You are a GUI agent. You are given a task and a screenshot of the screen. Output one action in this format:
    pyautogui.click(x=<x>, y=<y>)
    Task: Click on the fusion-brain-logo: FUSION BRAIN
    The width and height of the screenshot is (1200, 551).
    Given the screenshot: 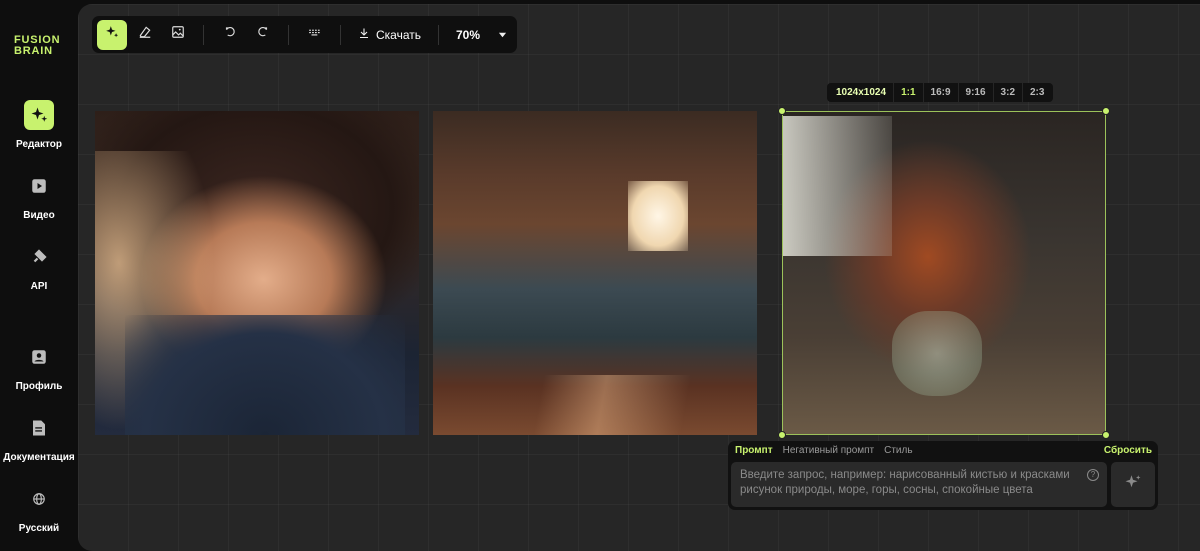 What is the action you would take?
    pyautogui.click(x=37, y=46)
    